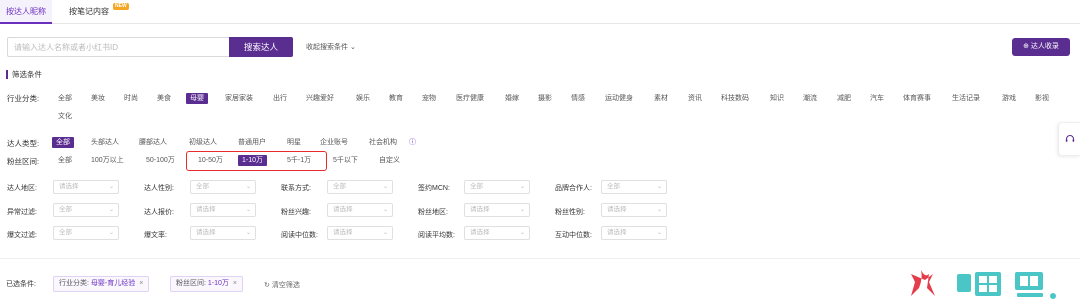  What do you see at coordinates (695, 98) in the screenshot?
I see `industry-option: 资讯` at bounding box center [695, 98].